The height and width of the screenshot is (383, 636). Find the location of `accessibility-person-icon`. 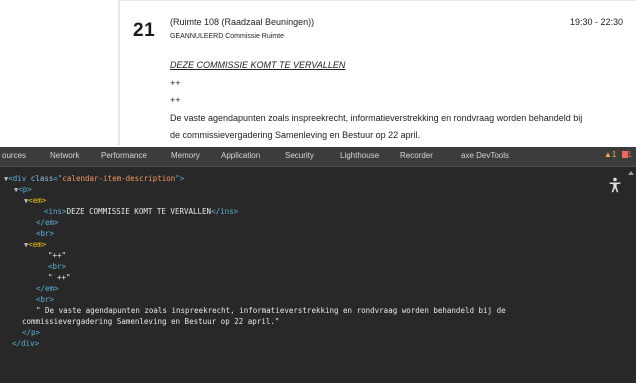

accessibility-person-icon is located at coordinates (615, 185).